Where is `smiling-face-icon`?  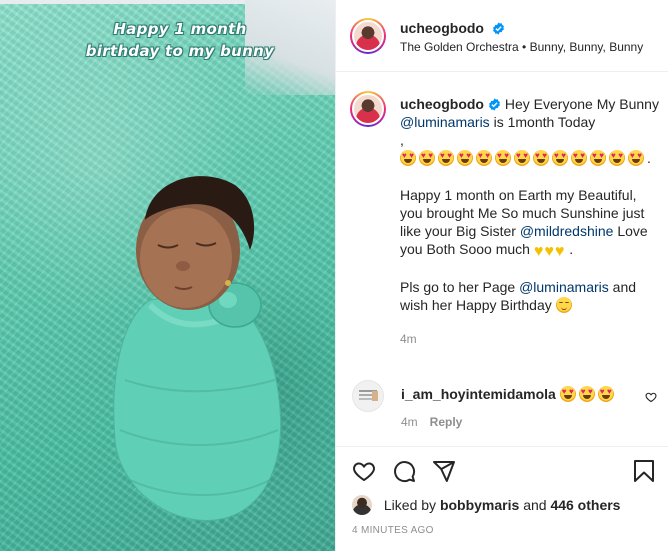
smiling-face-icon is located at coordinates (563, 305).